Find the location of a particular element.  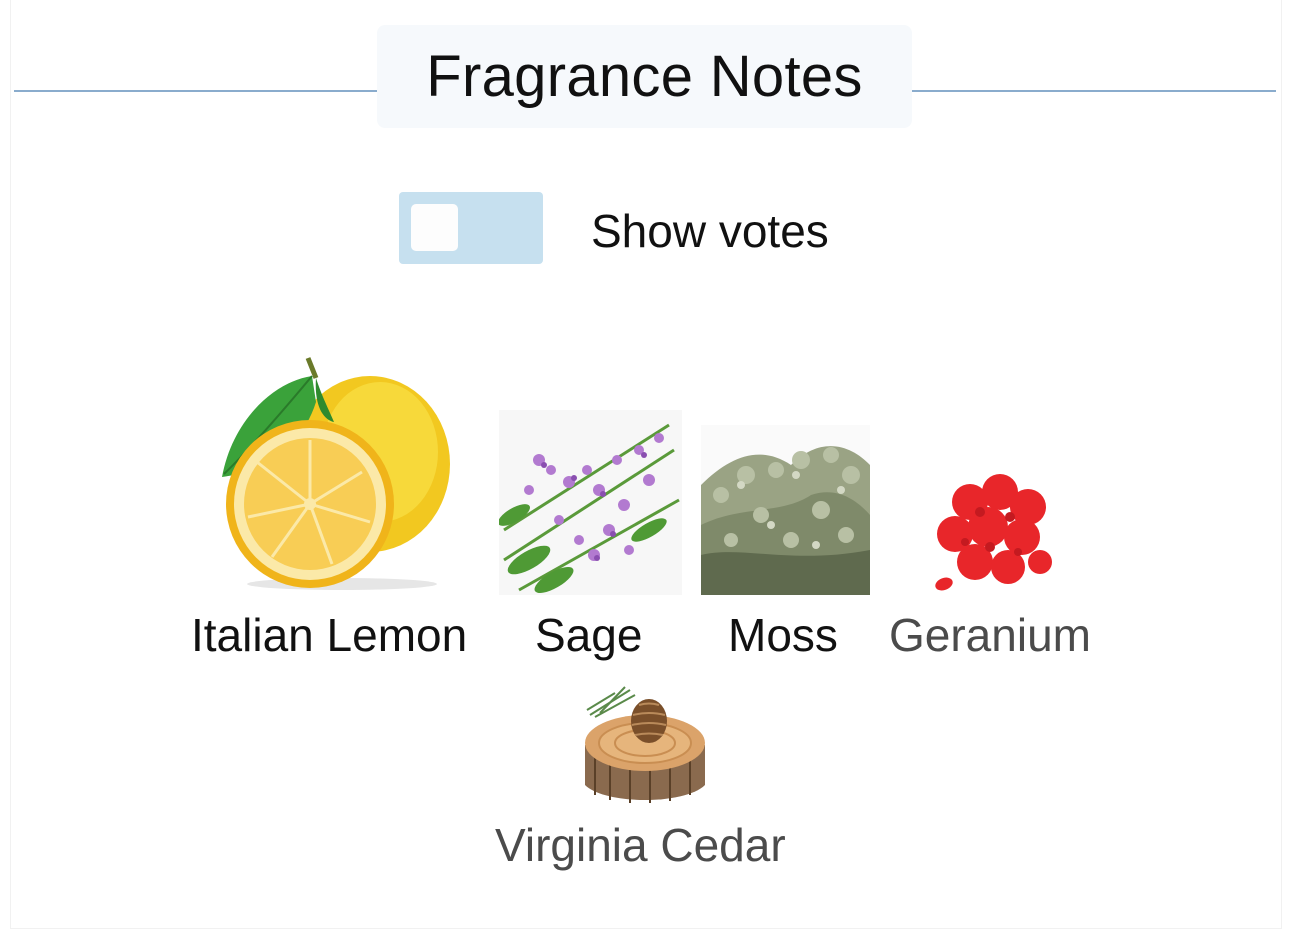

lemon-icon is located at coordinates (336, 473).